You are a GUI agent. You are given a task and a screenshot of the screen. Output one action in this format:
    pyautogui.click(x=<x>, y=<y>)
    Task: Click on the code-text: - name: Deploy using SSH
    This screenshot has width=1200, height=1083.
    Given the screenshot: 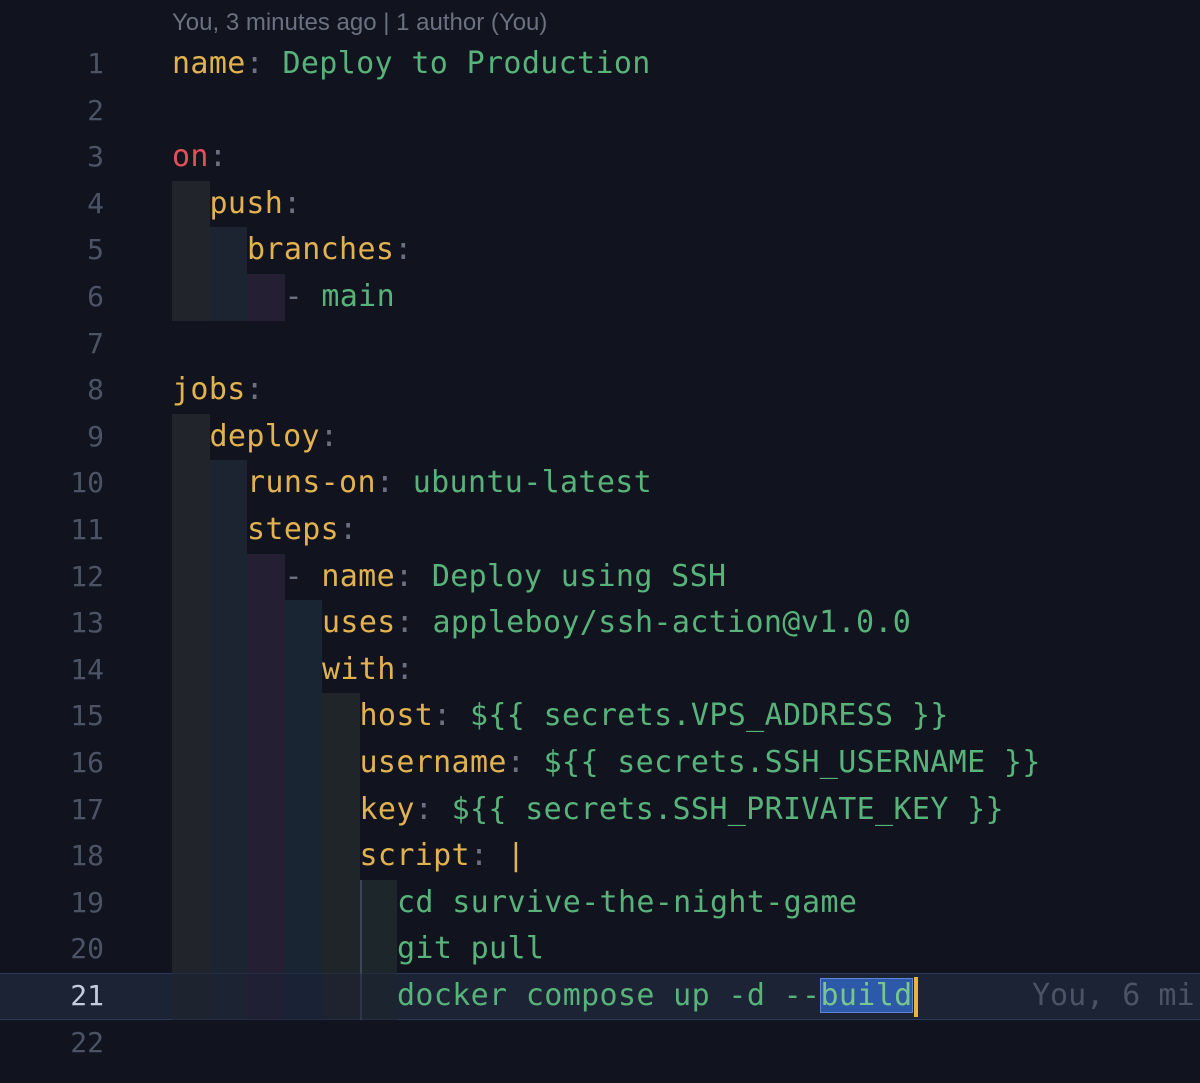 What is the action you would take?
    pyautogui.click(x=506, y=577)
    